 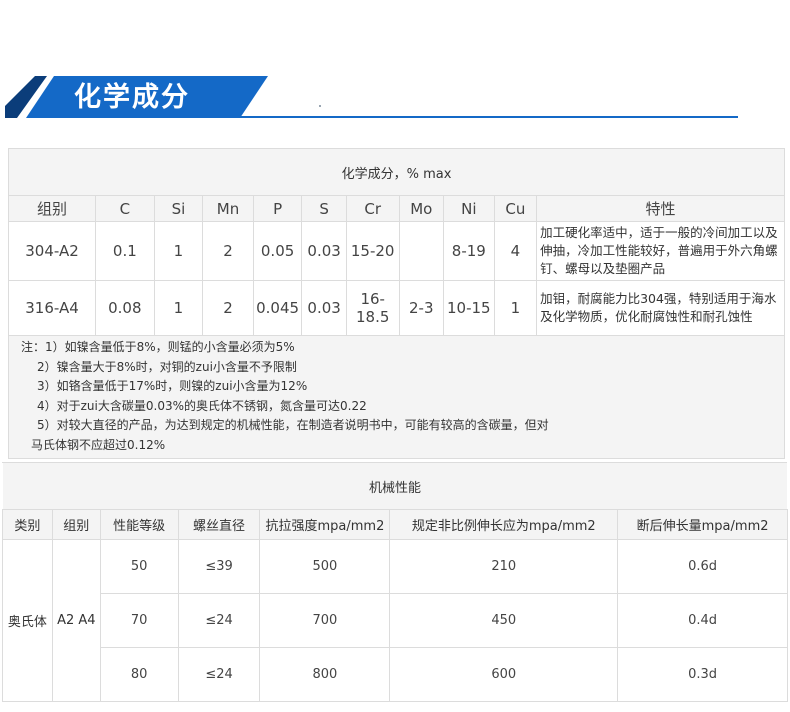 I want to click on table-cell: 16-18.5, so click(x=372, y=308).